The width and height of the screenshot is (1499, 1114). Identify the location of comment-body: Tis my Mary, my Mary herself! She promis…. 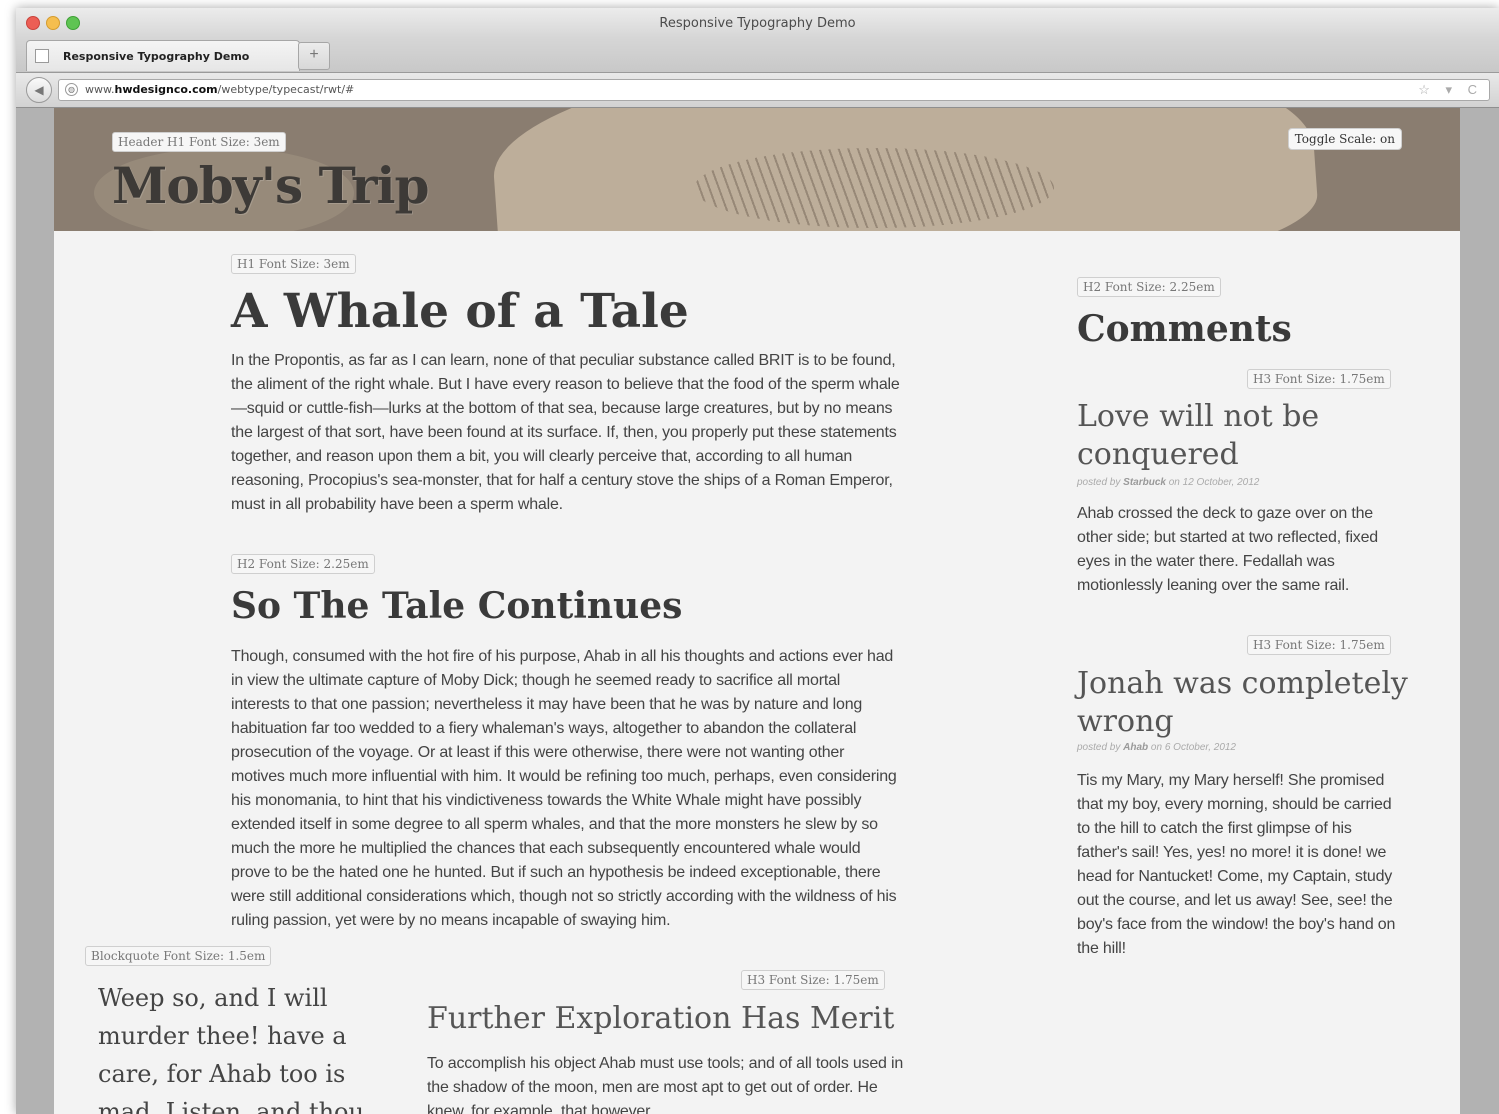
(1236, 864).